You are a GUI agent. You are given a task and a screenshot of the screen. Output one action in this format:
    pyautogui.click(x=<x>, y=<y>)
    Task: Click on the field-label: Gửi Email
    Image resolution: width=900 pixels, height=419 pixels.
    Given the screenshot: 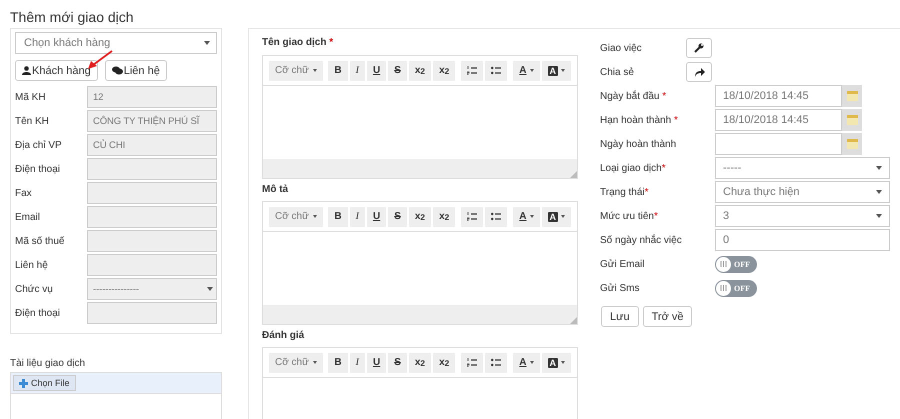 What is the action you would take?
    pyautogui.click(x=623, y=264)
    